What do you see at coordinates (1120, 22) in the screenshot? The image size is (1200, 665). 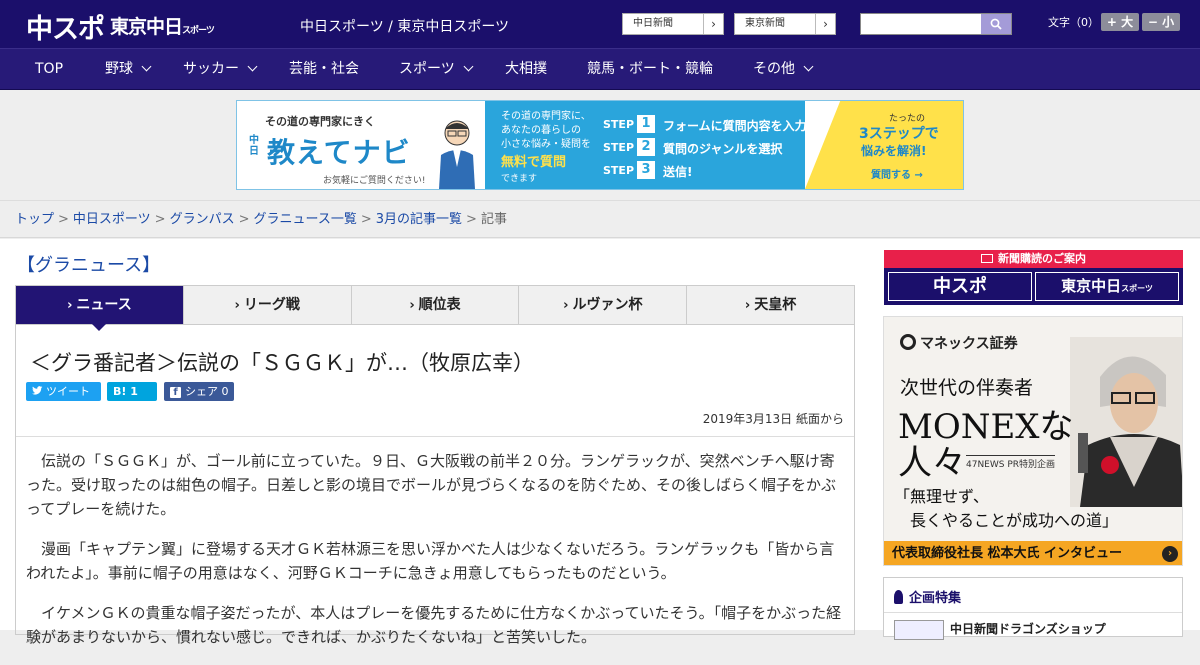 I see `font-bigger-button: + 大` at bounding box center [1120, 22].